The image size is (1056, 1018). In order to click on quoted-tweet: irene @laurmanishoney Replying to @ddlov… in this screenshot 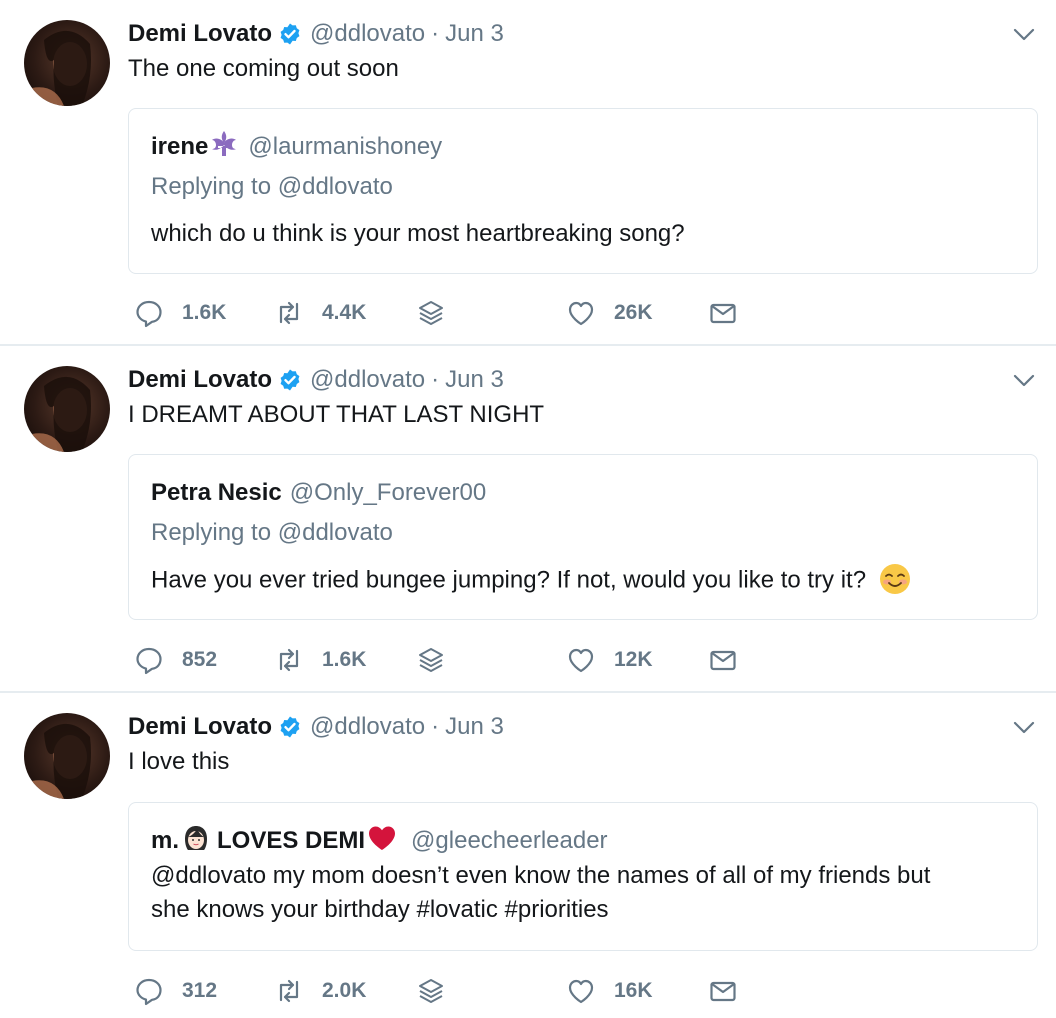, I will do `click(583, 191)`.